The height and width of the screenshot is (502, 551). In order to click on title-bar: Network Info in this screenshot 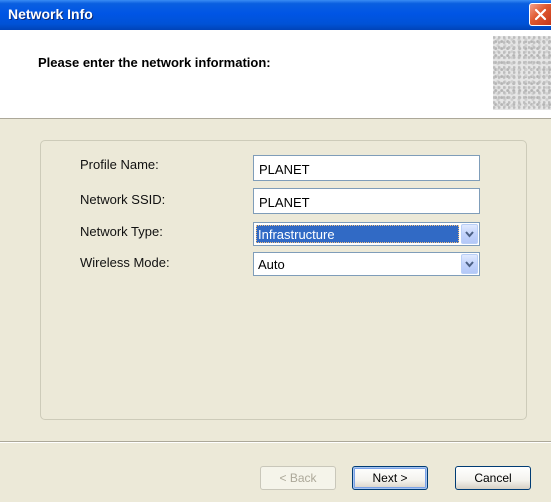, I will do `click(275, 15)`.